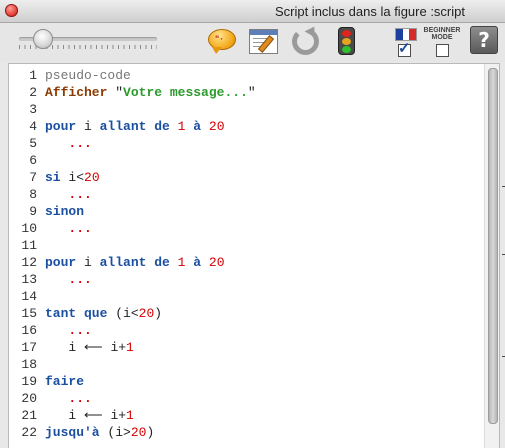  Describe the element at coordinates (221, 40) in the screenshot. I see `speech-bubble-icon: "·` at that location.